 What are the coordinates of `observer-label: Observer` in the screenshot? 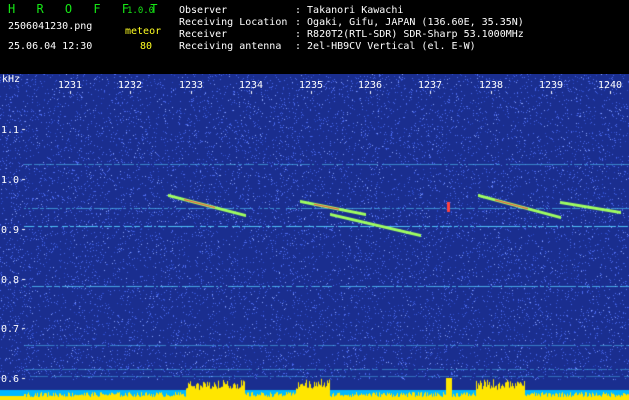 It's located at (203, 10).